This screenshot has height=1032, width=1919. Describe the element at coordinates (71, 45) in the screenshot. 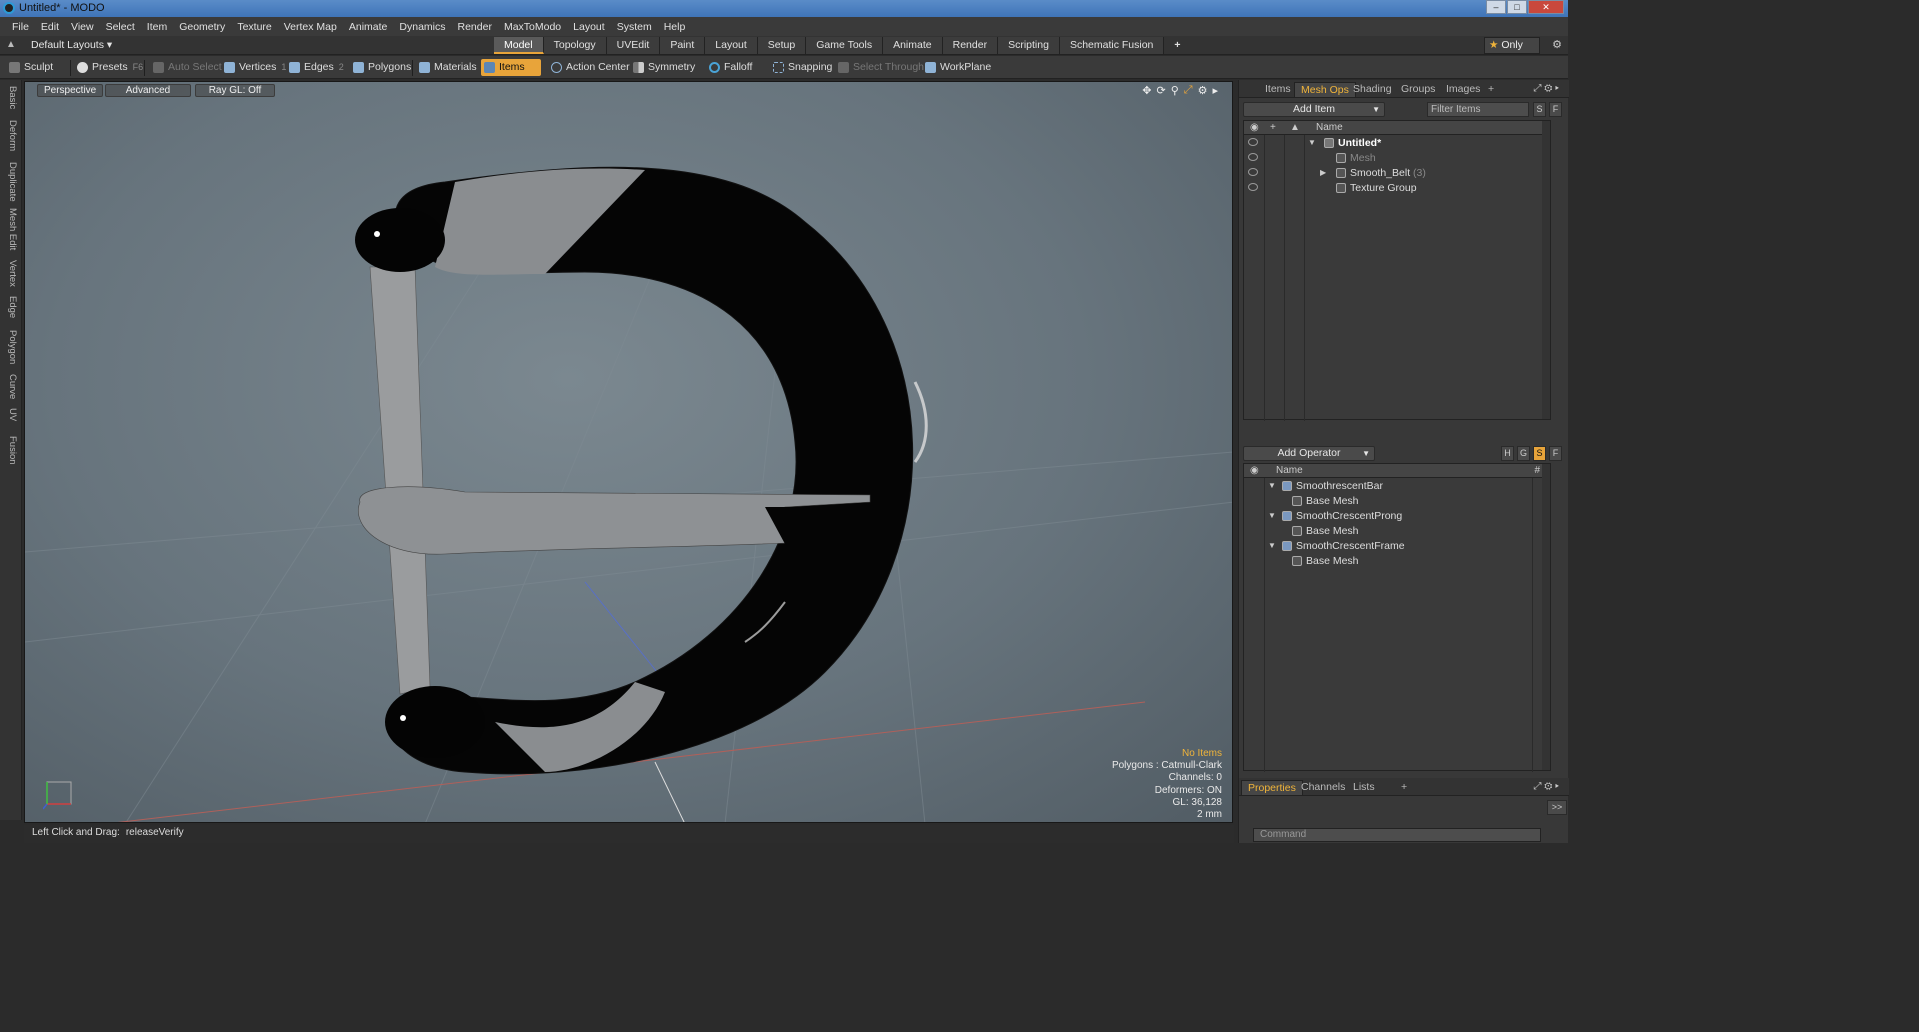

I see `default-layouts-dropdown: Default Layouts ▾` at that location.